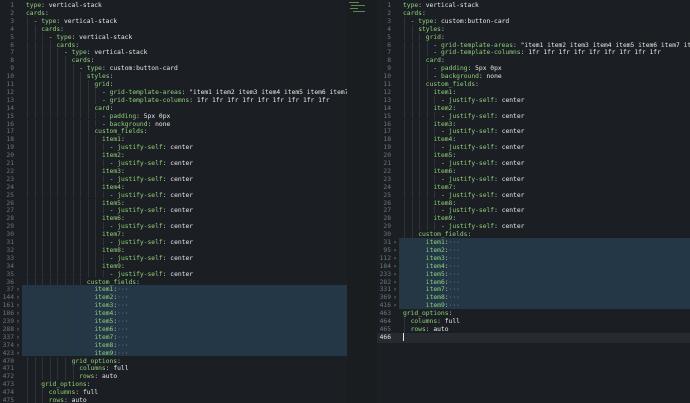  Describe the element at coordinates (8, 400) in the screenshot. I see `line-number: 475` at that location.